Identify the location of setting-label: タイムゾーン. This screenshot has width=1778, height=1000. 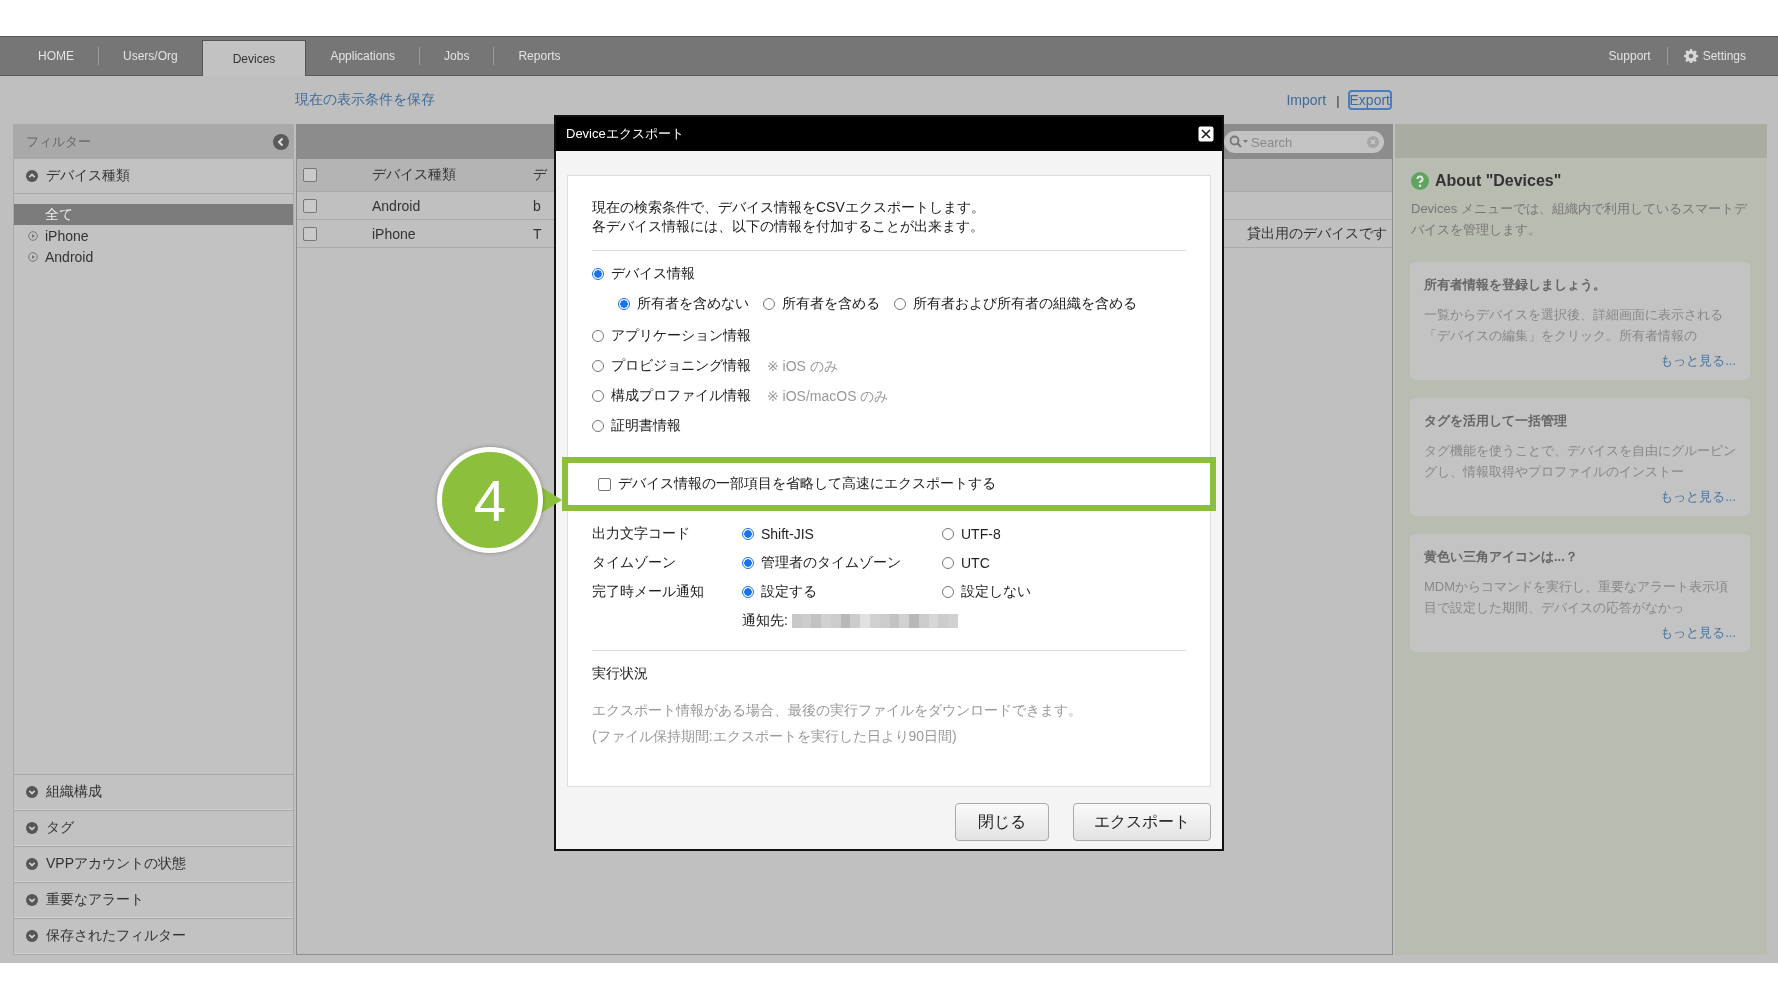
(634, 562).